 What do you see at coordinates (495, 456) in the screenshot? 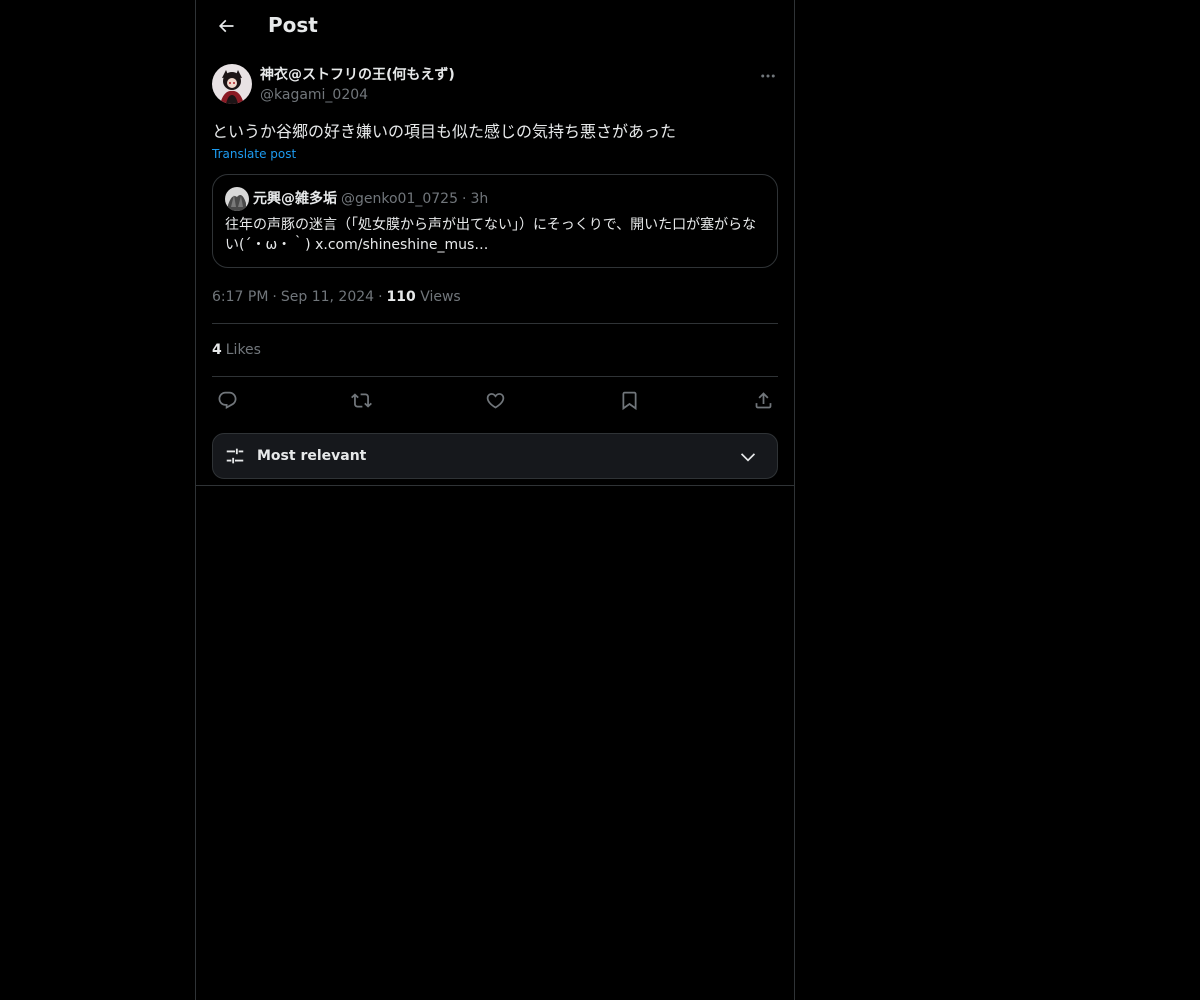
I see `reply-sort-dropdown: Most relevant` at bounding box center [495, 456].